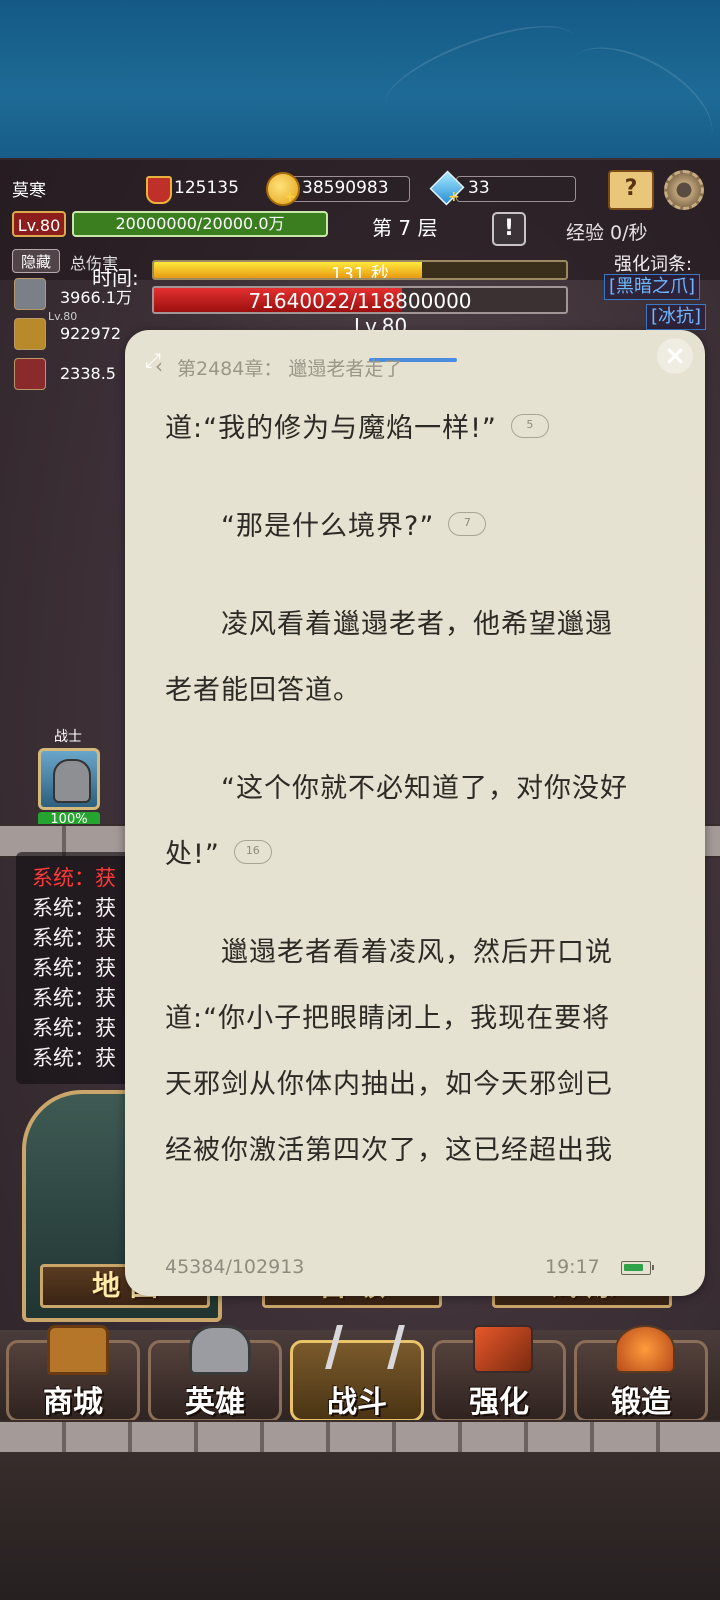 This screenshot has width=720, height=1600. I want to click on reader-paragraph-line: “这个你就不必知道了，对你没好, so click(396, 788).